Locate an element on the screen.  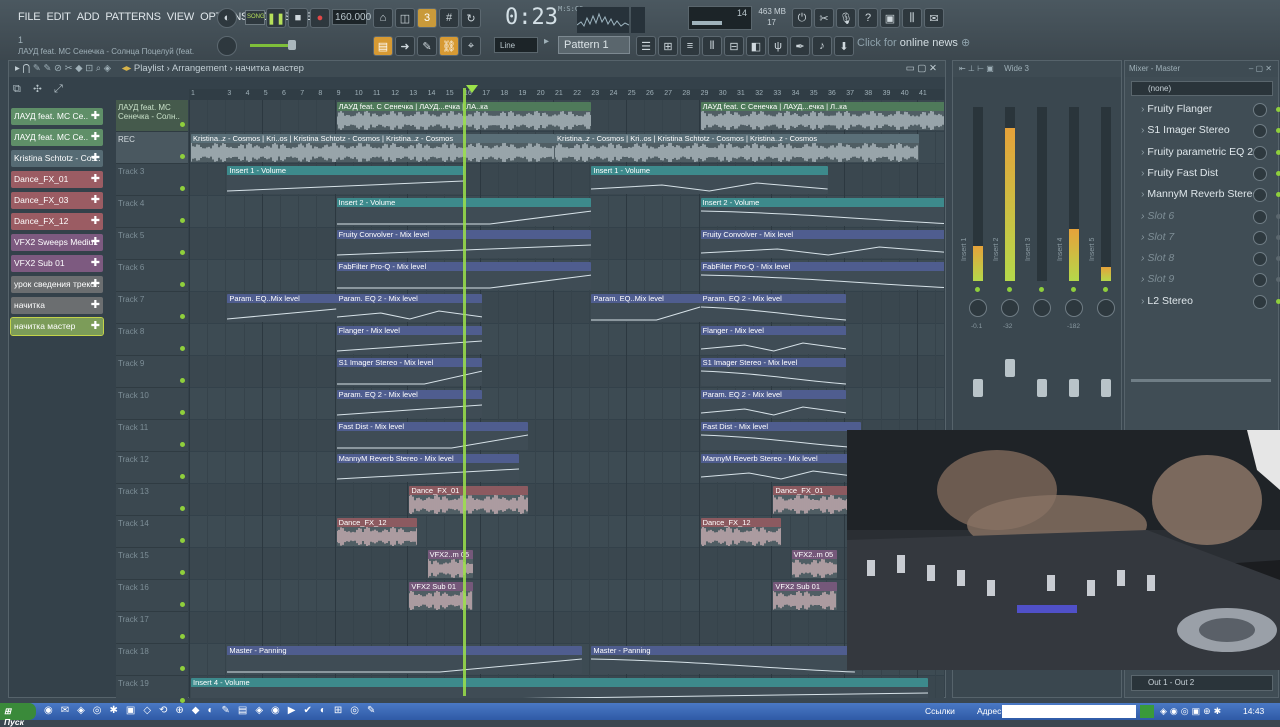
track-header: Track 11 is located at coordinates (152, 436).